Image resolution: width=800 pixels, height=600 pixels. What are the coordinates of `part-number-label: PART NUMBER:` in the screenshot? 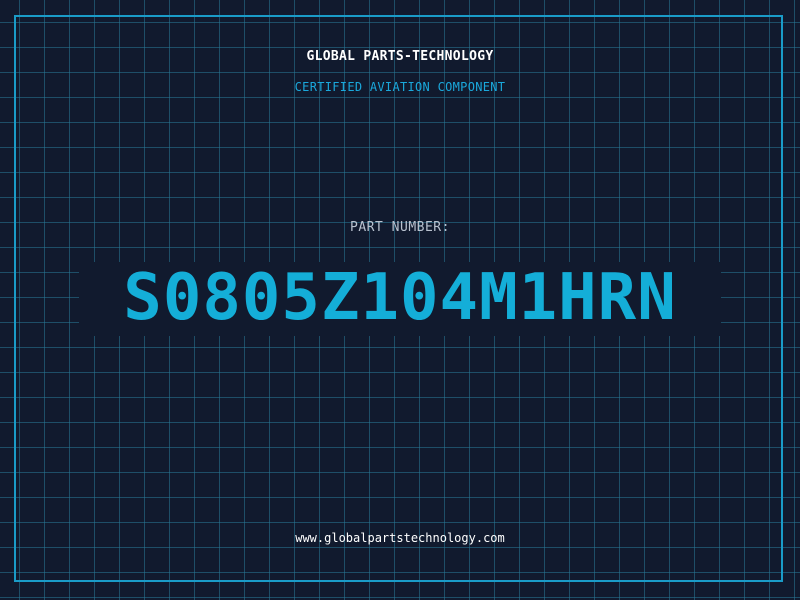 It's located at (400, 227).